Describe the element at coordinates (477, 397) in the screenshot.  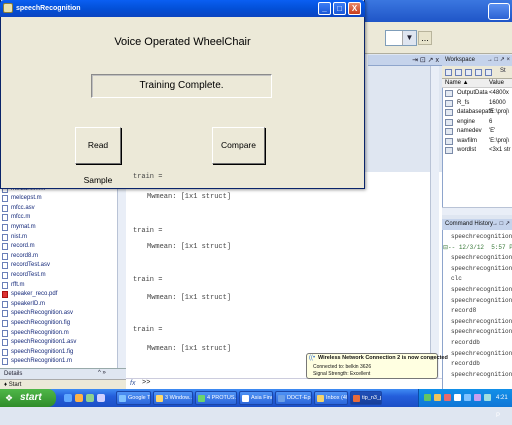
I see `tray-app2-icon` at that location.